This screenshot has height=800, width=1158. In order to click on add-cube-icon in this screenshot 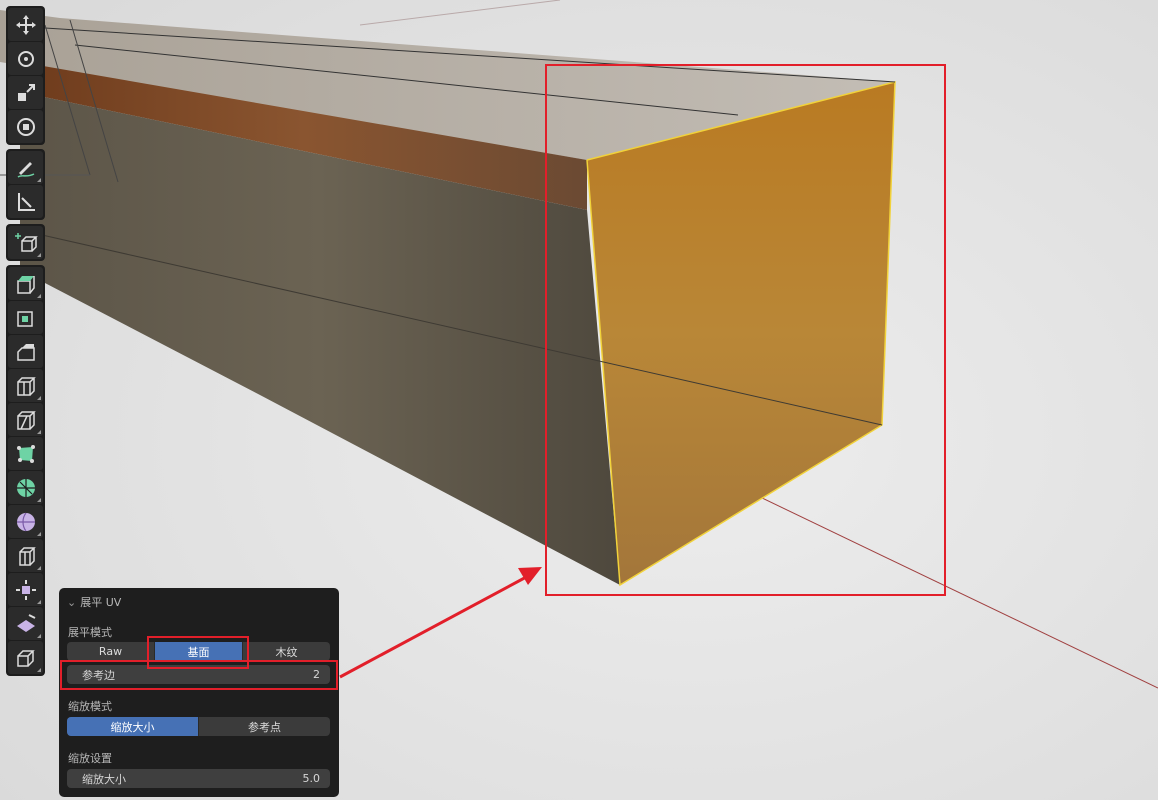, I will do `click(26, 242)`.